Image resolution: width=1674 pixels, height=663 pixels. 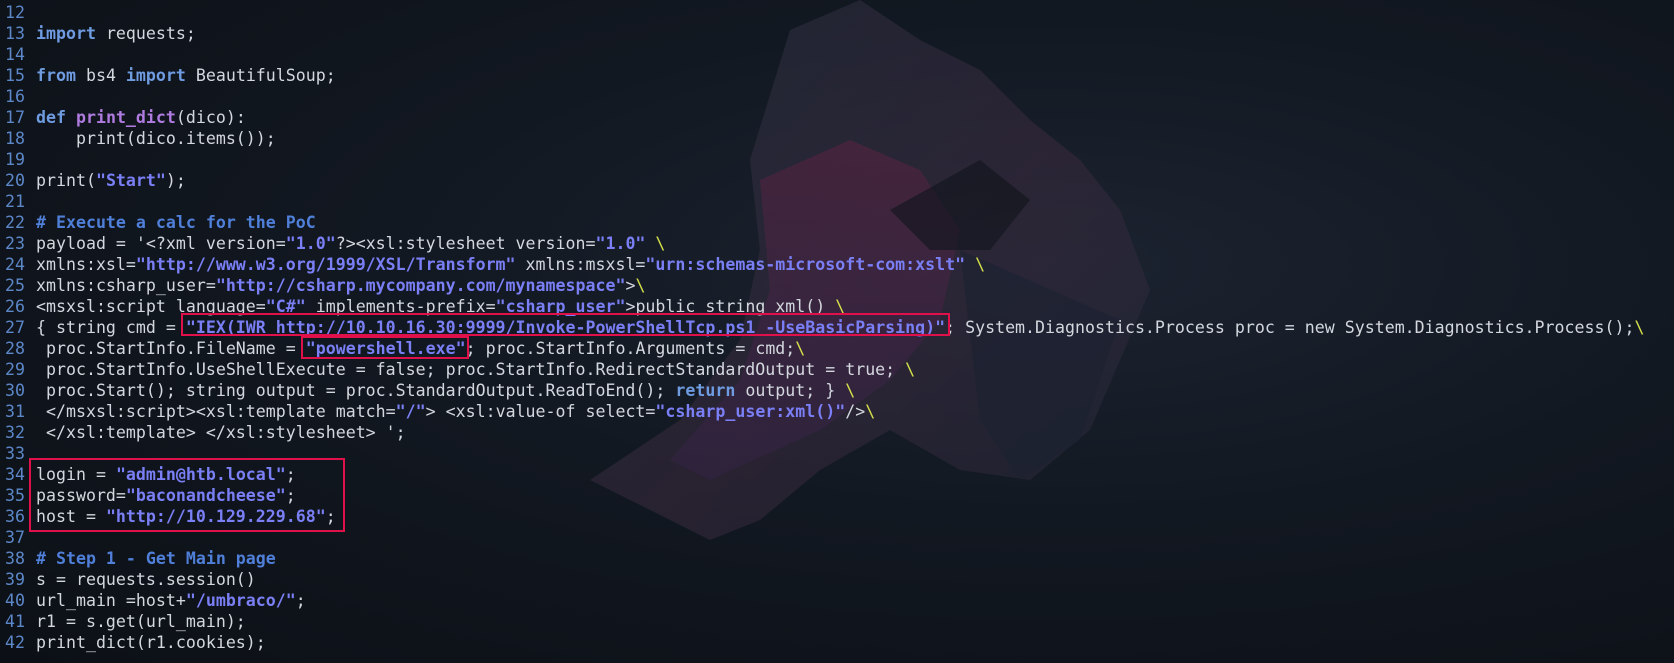 I want to click on line-code: host = "http://10.129.229.68";, so click(x=186, y=516).